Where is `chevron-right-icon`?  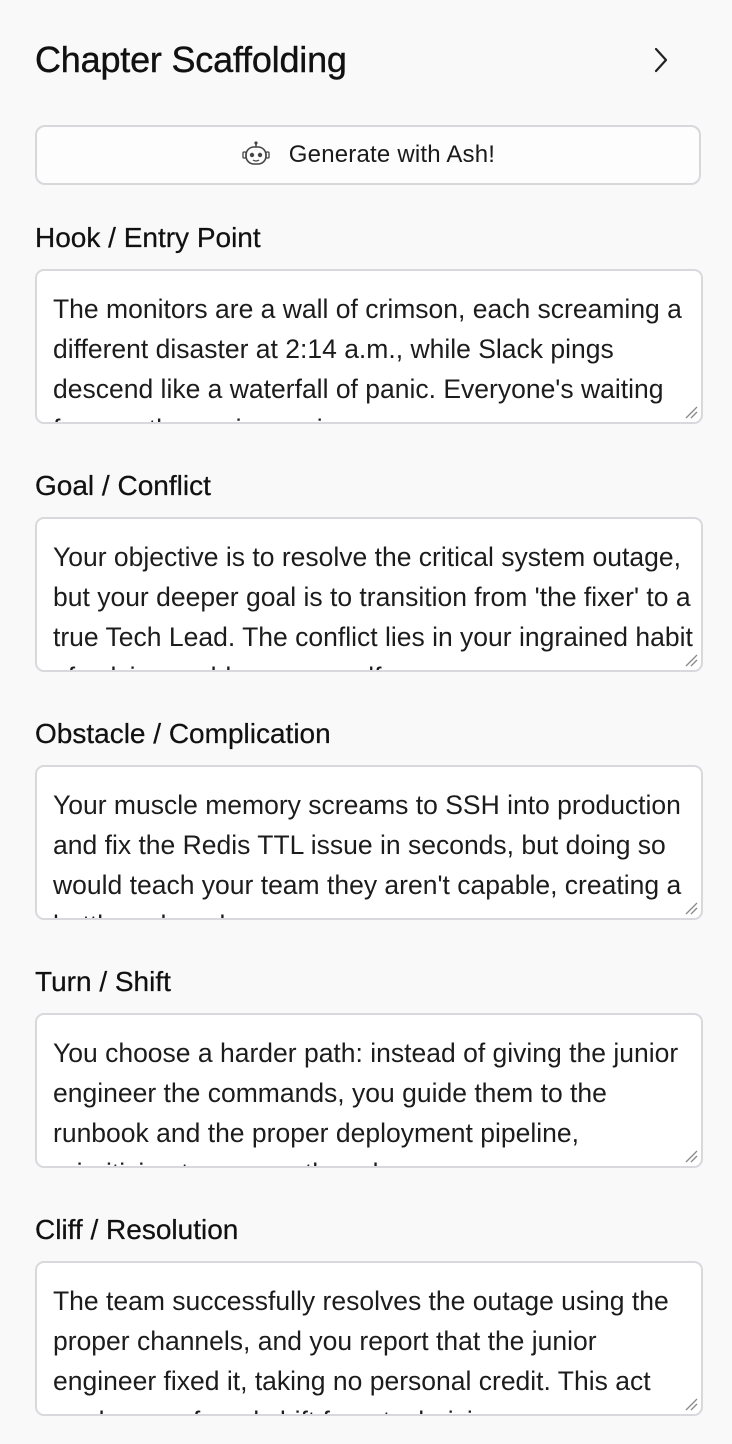
chevron-right-icon is located at coordinates (661, 60).